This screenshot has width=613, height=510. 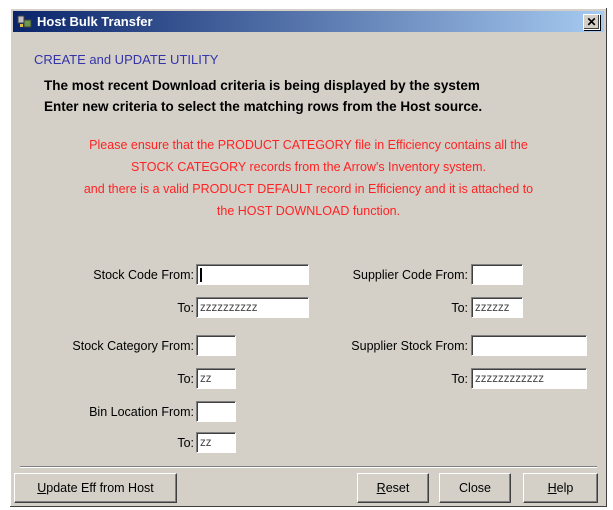 What do you see at coordinates (216, 411) in the screenshot?
I see `bin-location-from-input` at bounding box center [216, 411].